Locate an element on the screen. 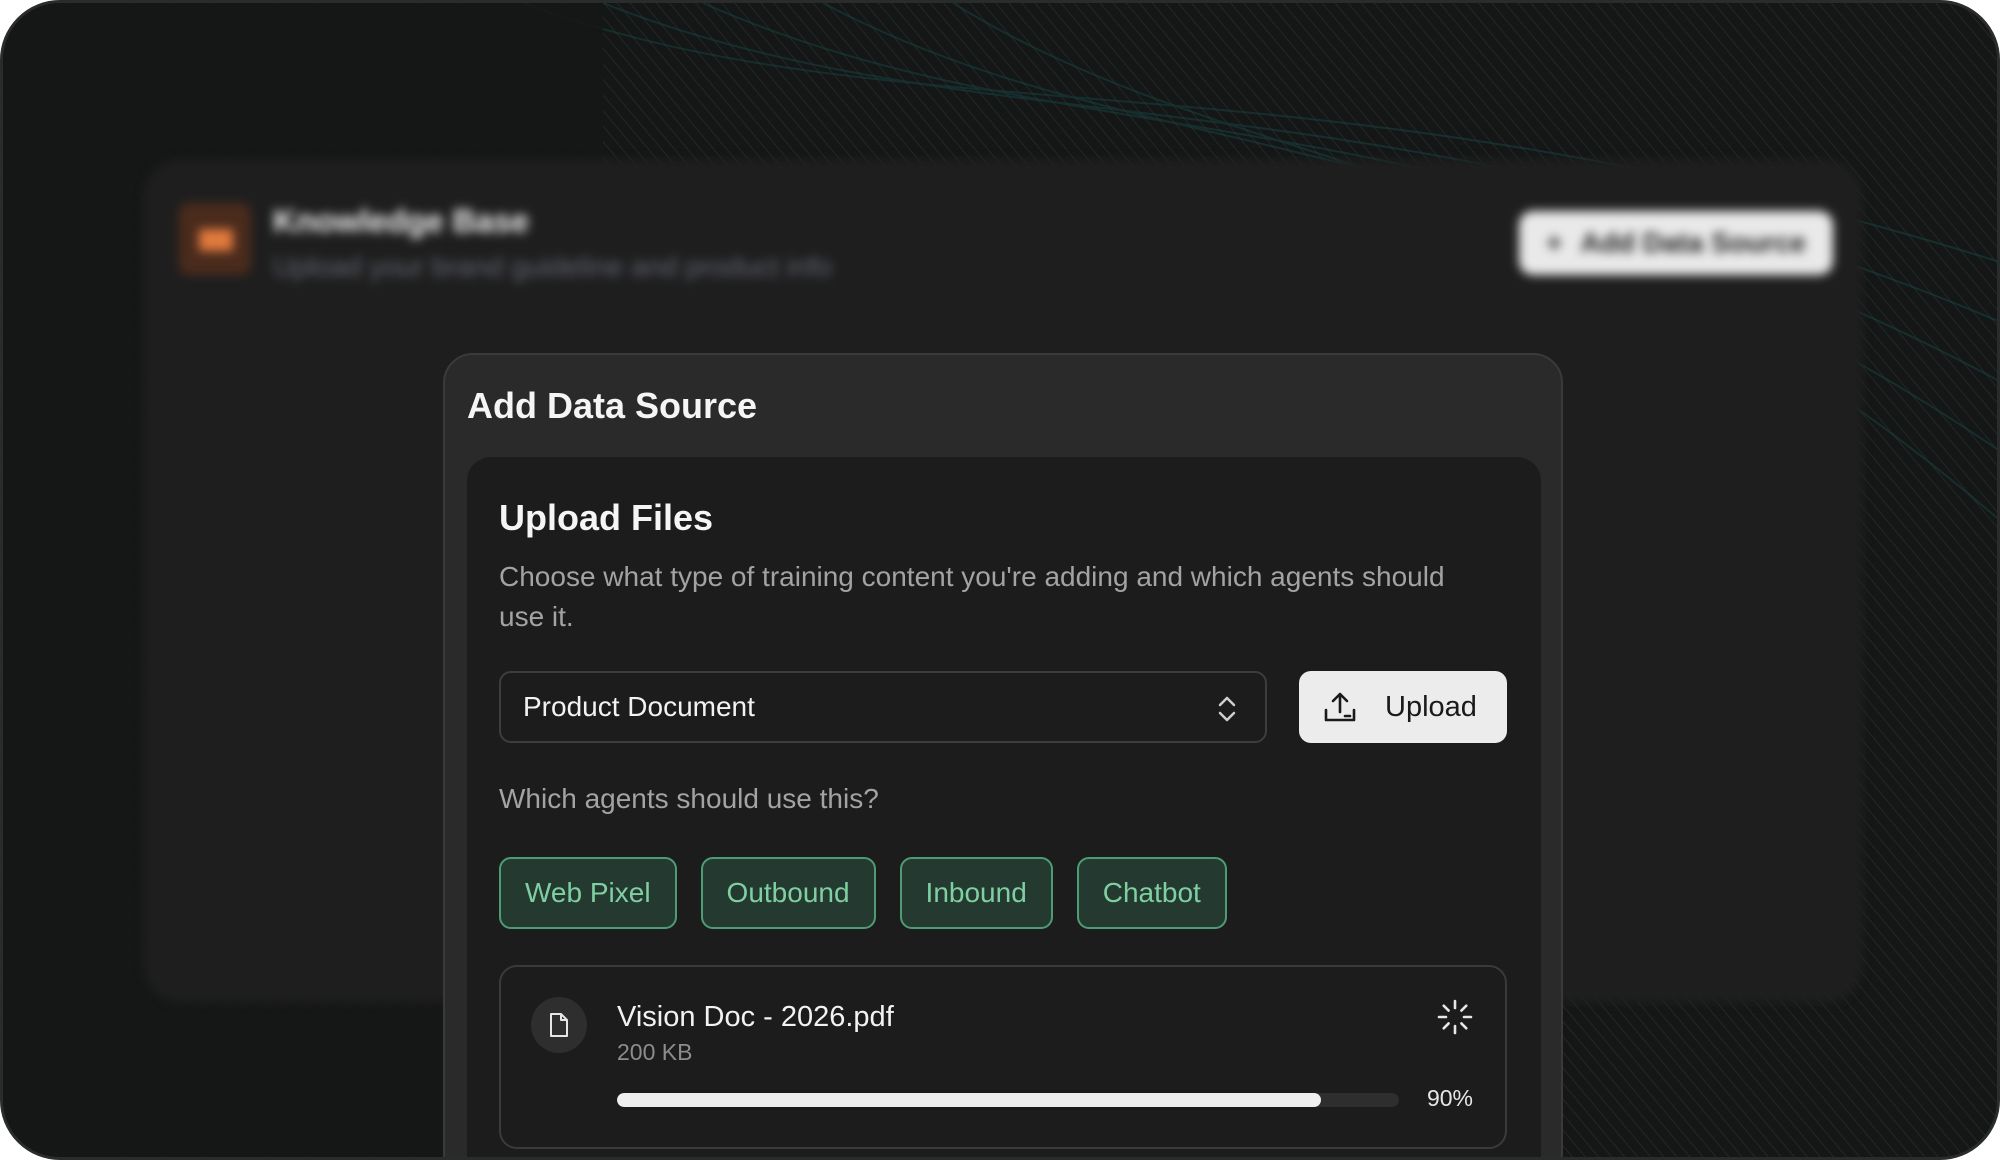  panel-title: Upload Files is located at coordinates (606, 517).